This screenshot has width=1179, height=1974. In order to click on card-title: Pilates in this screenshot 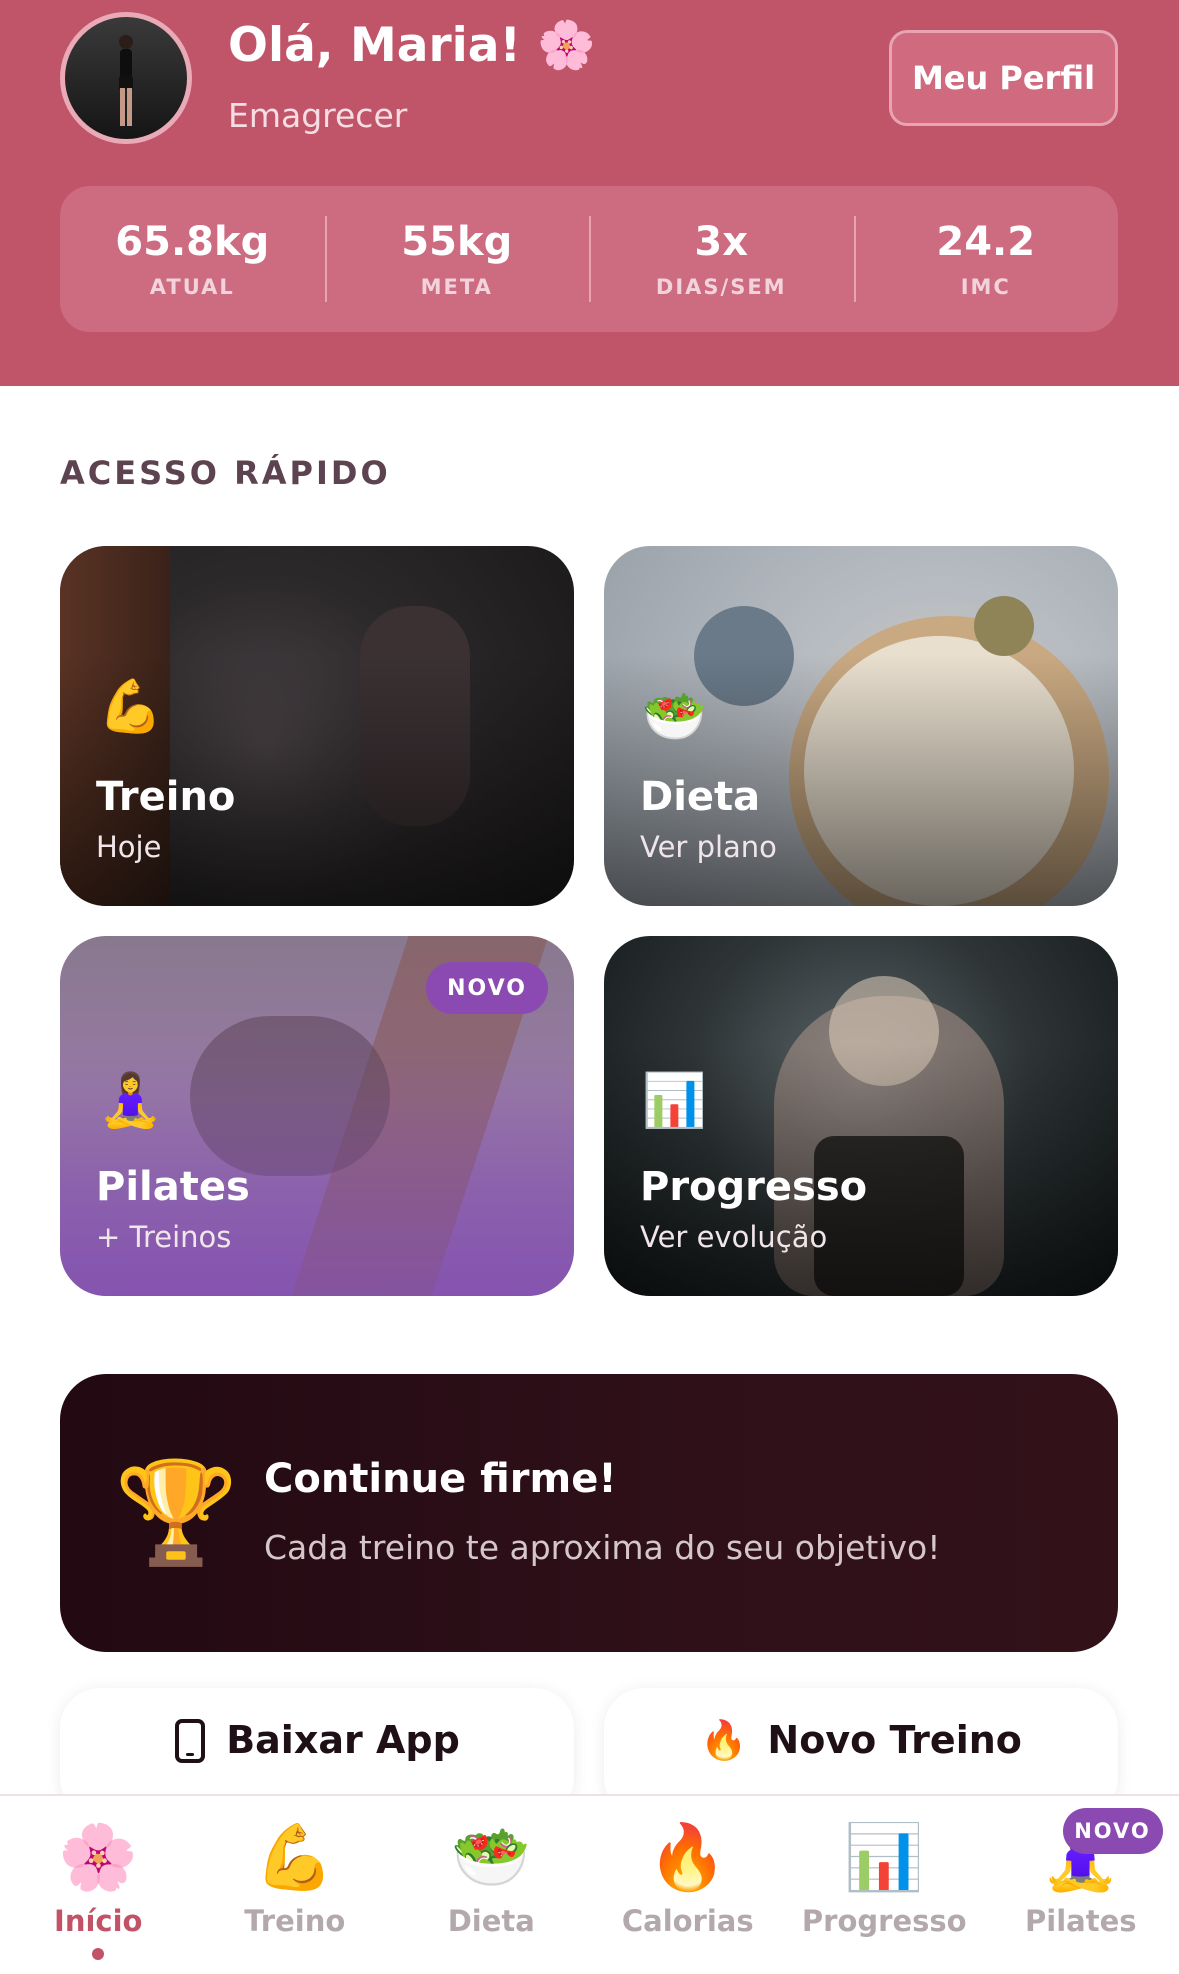, I will do `click(173, 1187)`.